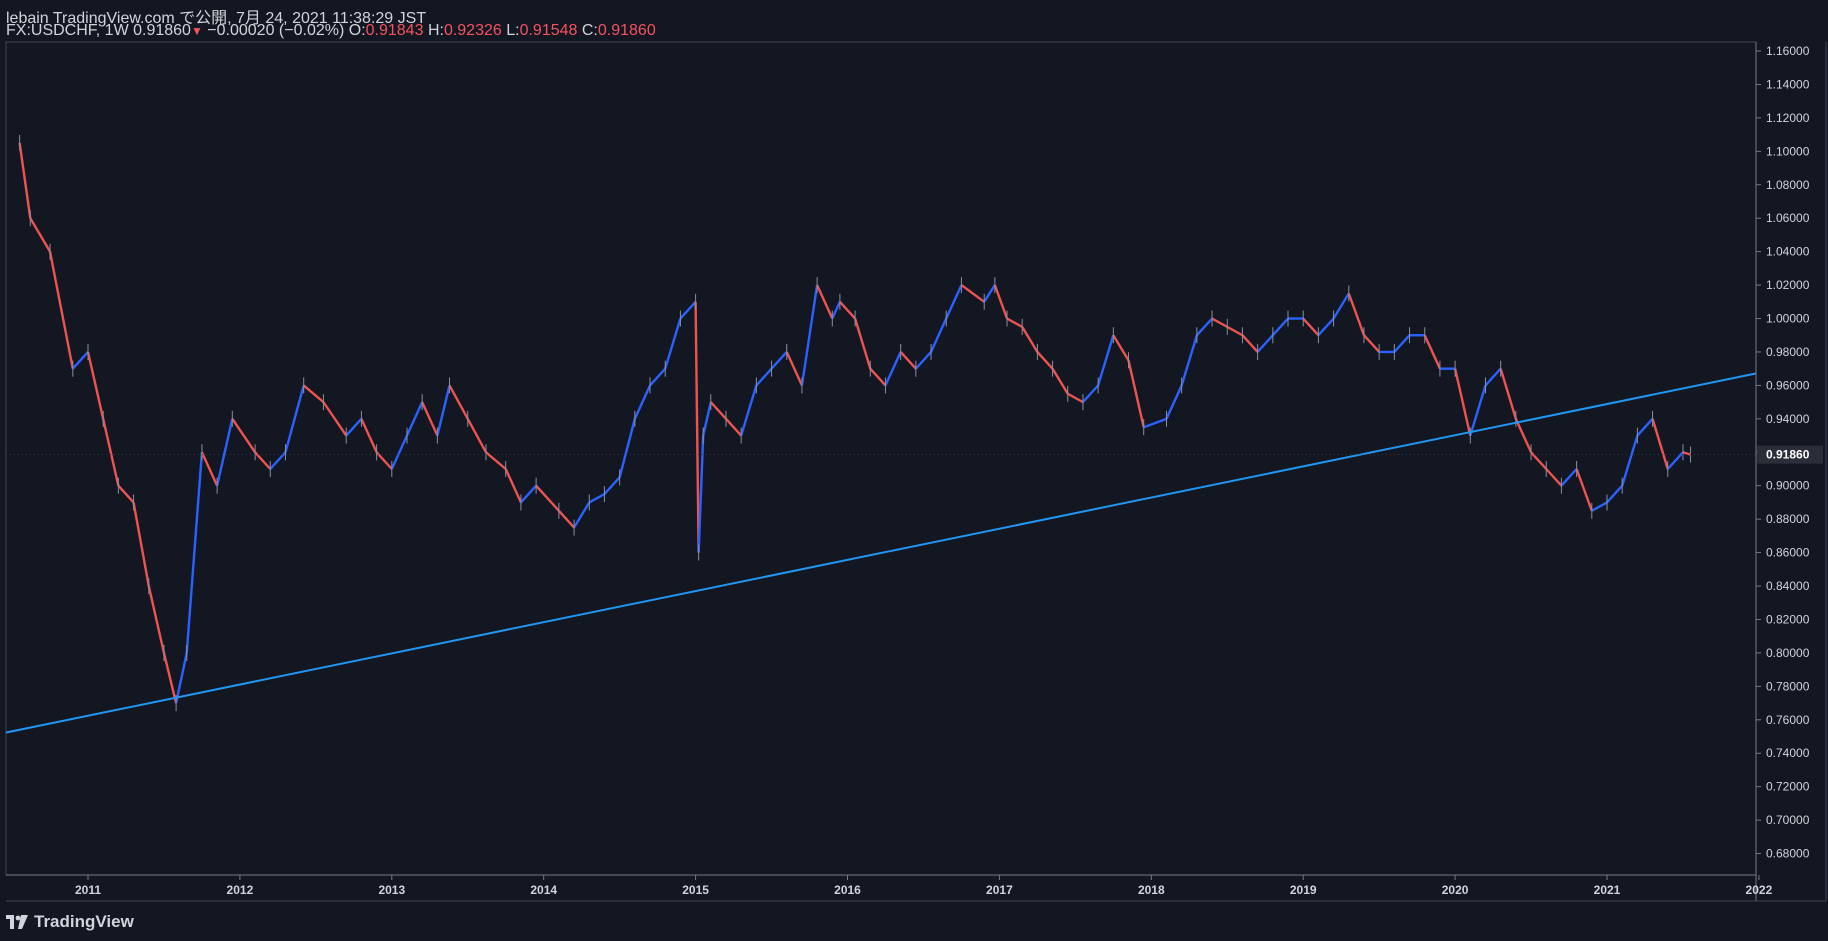 This screenshot has width=1828, height=941. What do you see at coordinates (1788, 619) in the screenshot?
I see `y-tick-label: 0.82000` at bounding box center [1788, 619].